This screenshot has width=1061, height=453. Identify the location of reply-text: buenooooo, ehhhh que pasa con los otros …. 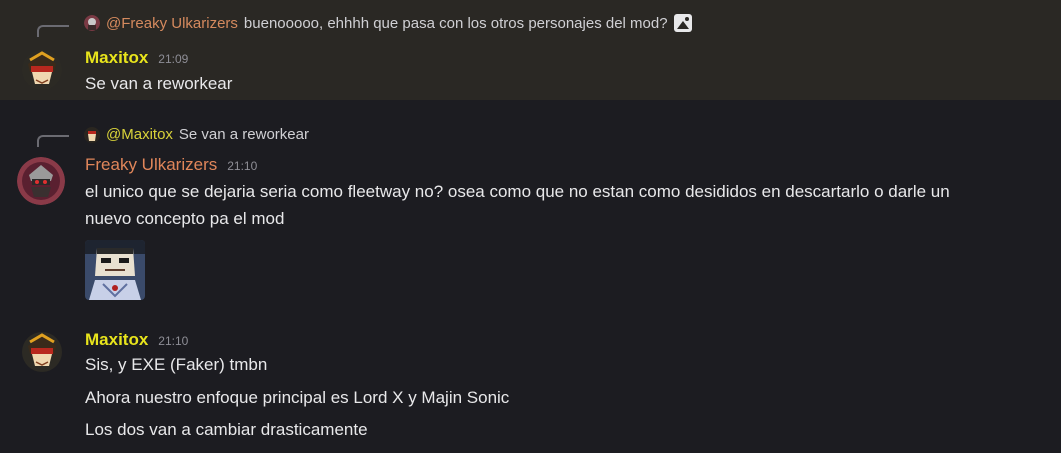
(455, 23).